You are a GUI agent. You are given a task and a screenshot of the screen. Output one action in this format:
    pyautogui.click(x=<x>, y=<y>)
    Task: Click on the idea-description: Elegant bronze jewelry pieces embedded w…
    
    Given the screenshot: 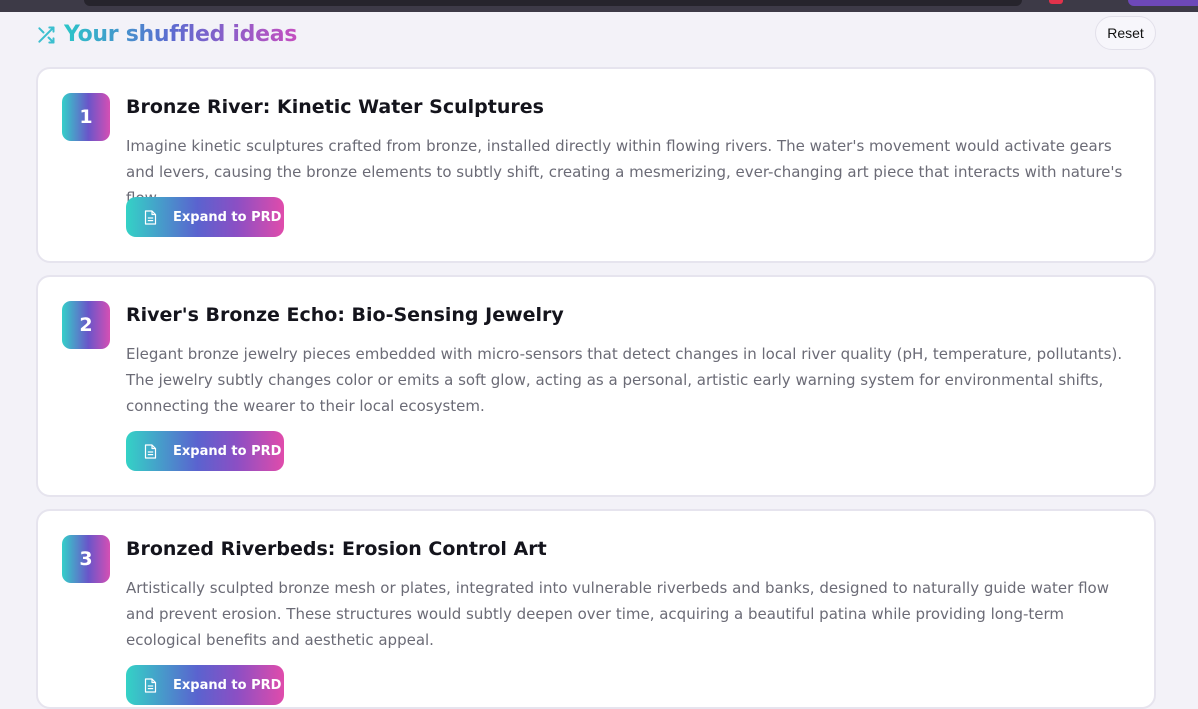 What is the action you would take?
    pyautogui.click(x=624, y=380)
    